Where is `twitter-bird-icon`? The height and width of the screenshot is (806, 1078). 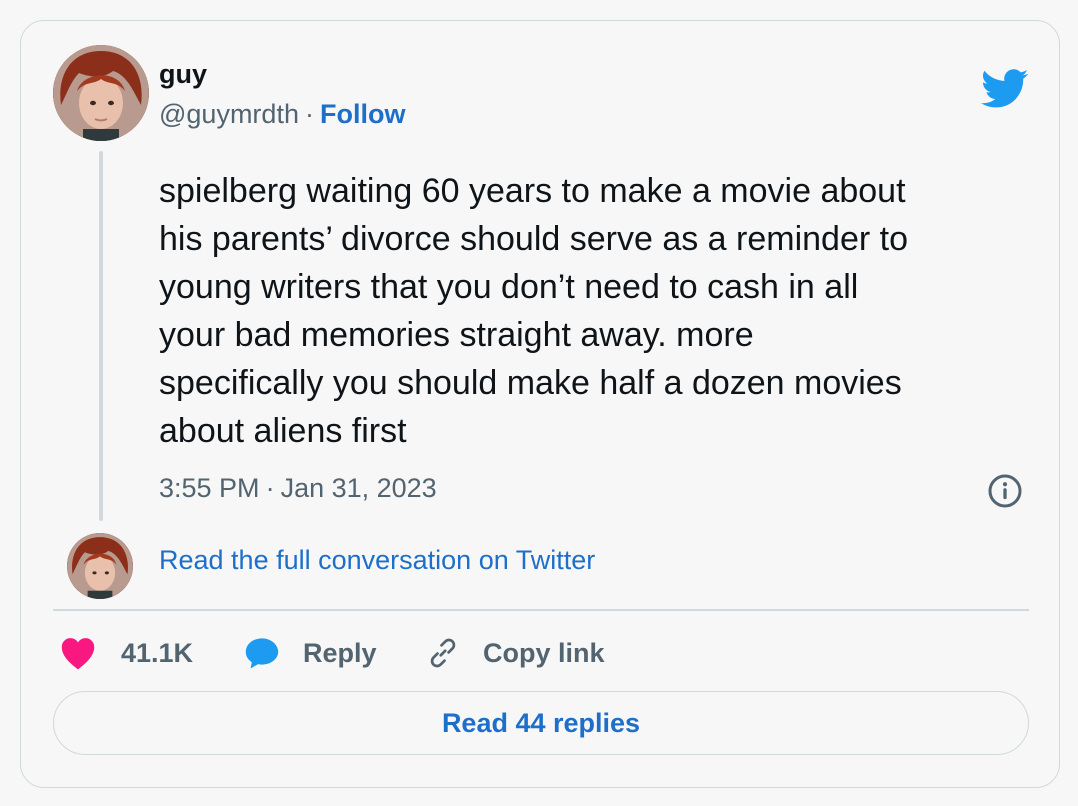
twitter-bird-icon is located at coordinates (1005, 89).